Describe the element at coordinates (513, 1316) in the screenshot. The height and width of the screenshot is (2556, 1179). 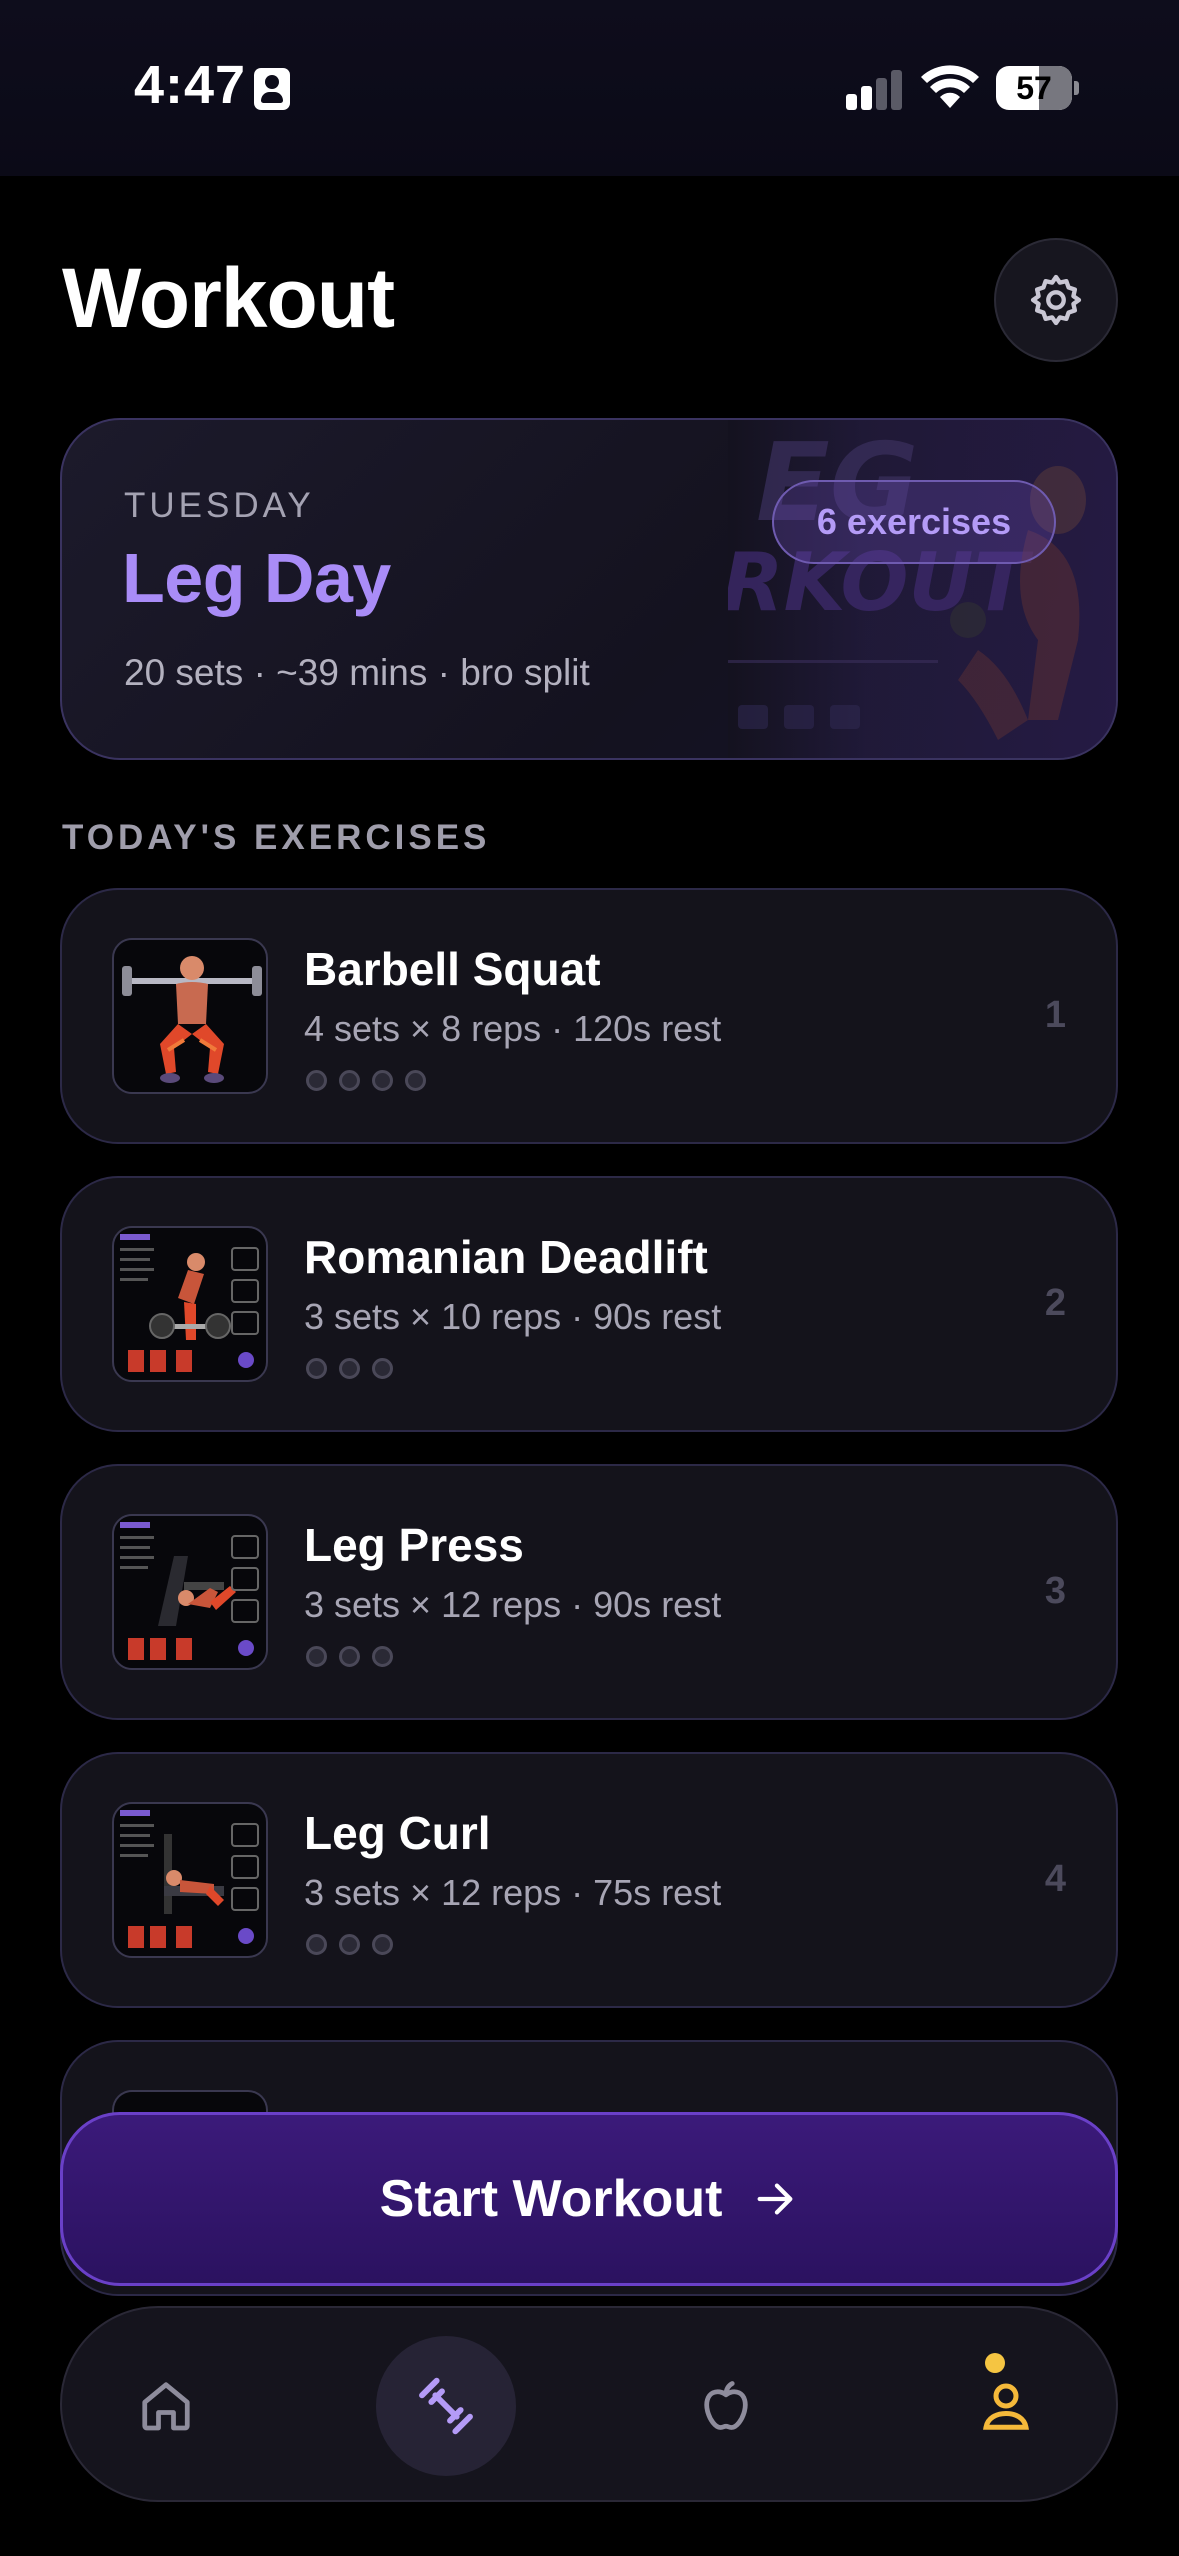
I see `exercise-detail: 3 sets × 10 reps · 90s rest` at that location.